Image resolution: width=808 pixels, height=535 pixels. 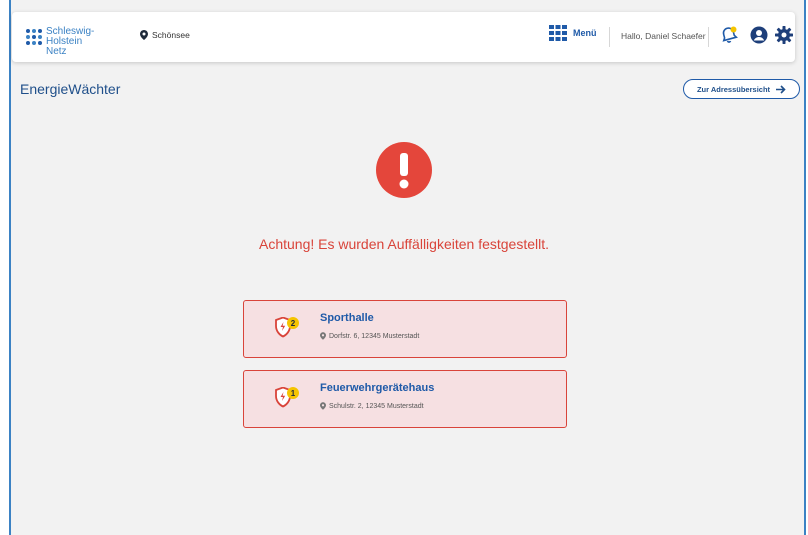 I want to click on user-icon, so click(x=759, y=35).